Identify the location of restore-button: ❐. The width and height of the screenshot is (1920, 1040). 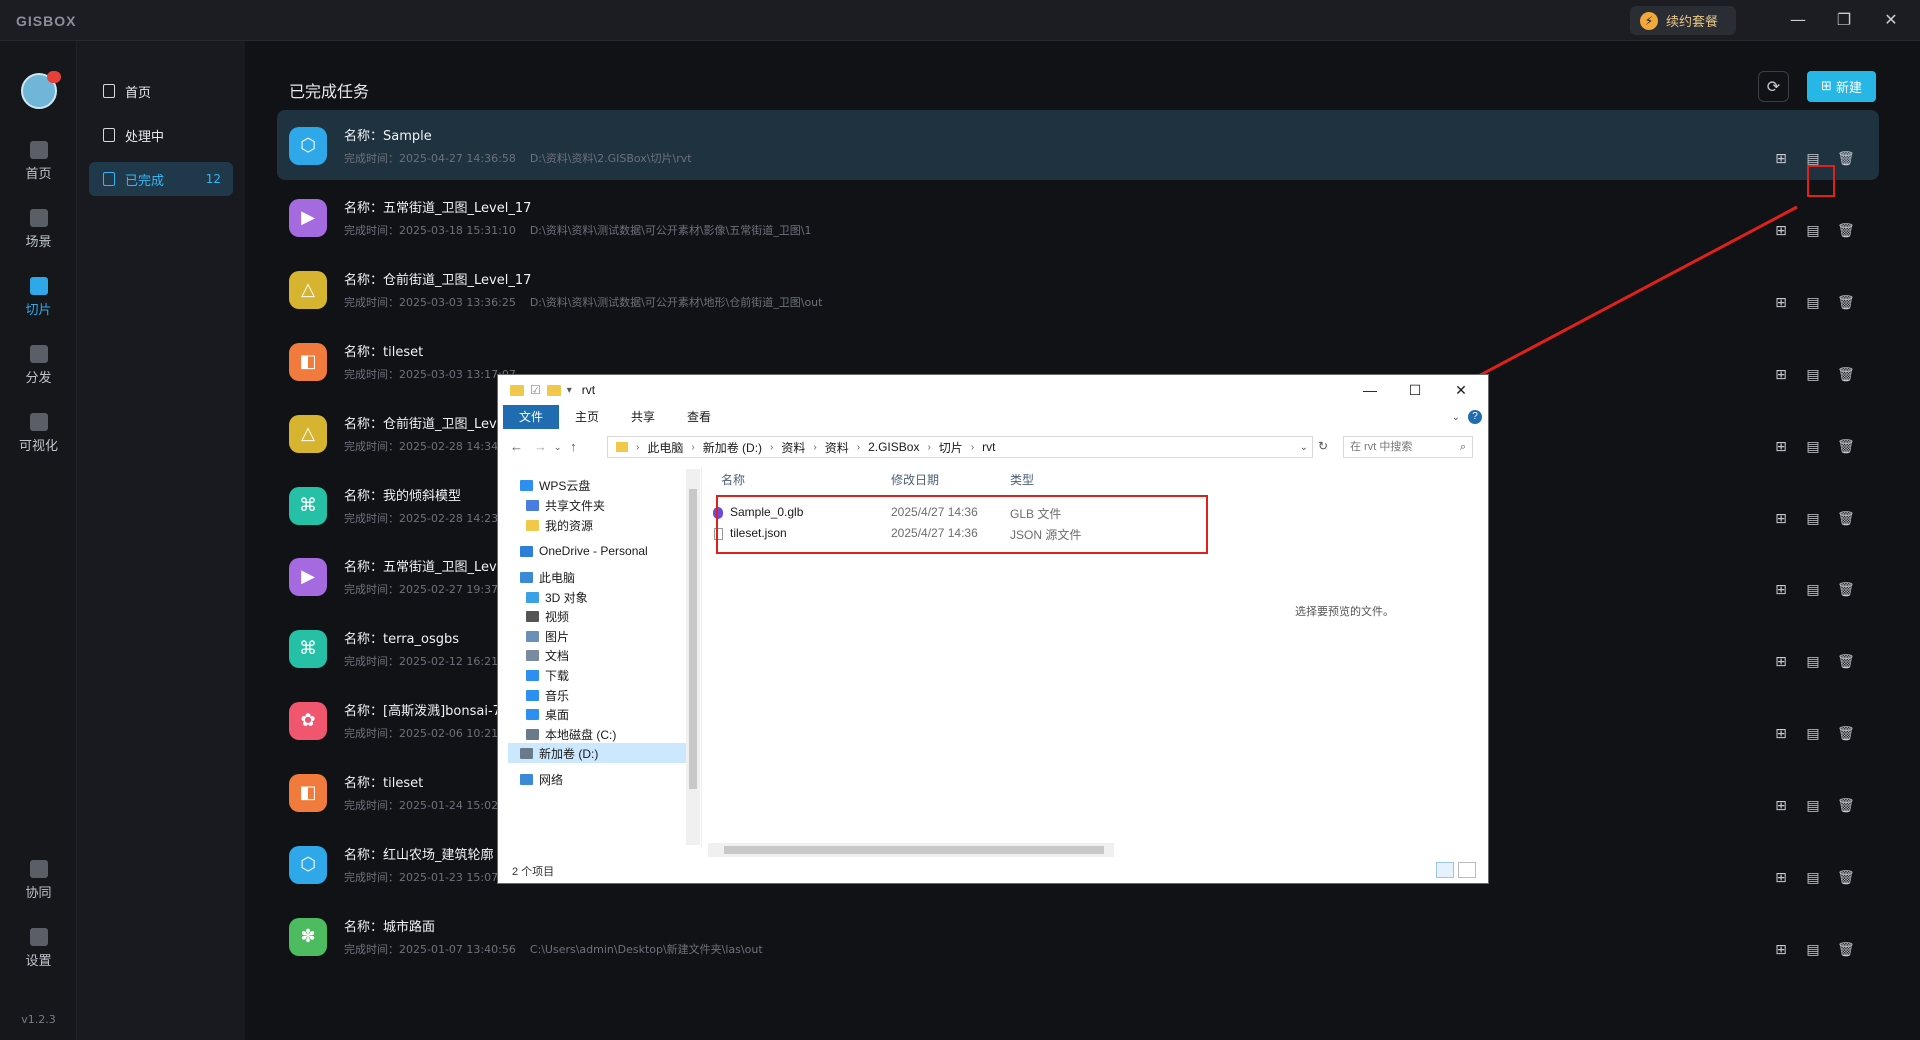
(1844, 20).